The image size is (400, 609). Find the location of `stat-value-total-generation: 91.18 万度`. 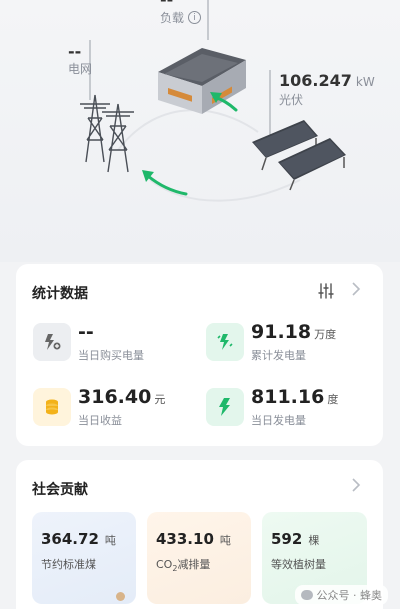

stat-value-total-generation: 91.18 万度 is located at coordinates (293, 332).